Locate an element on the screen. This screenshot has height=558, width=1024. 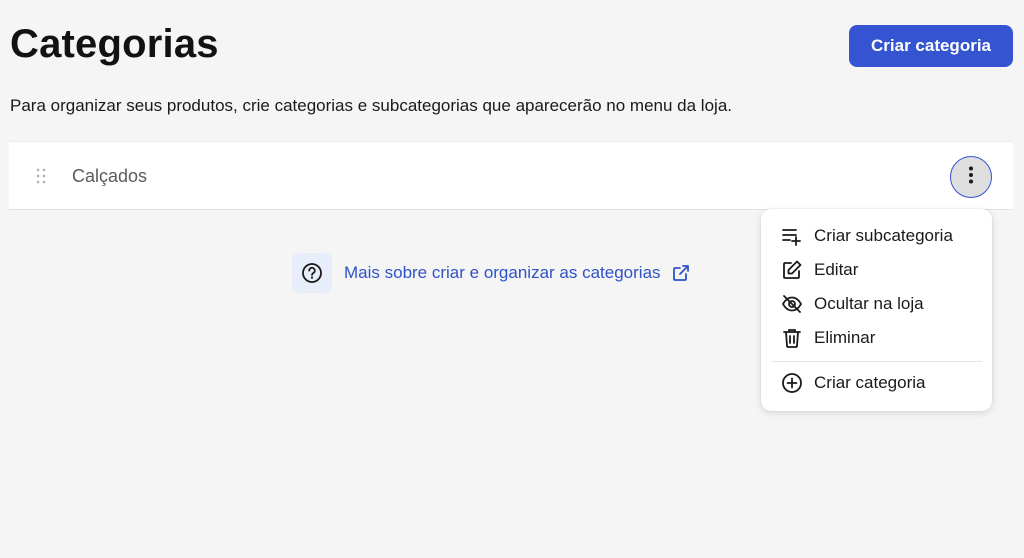
external-link-icon is located at coordinates (681, 273).